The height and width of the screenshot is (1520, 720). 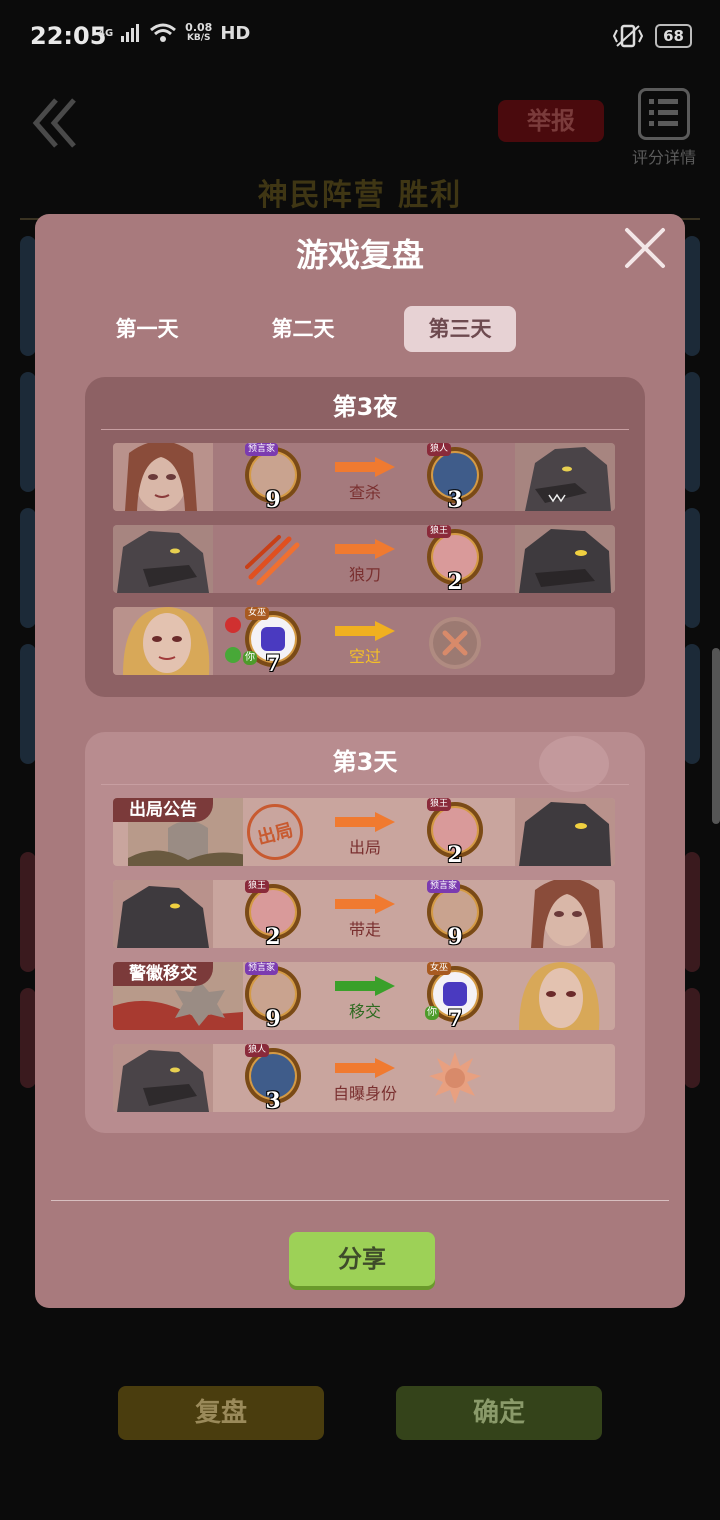 I want to click on empty-target-slot, so click(x=455, y=643).